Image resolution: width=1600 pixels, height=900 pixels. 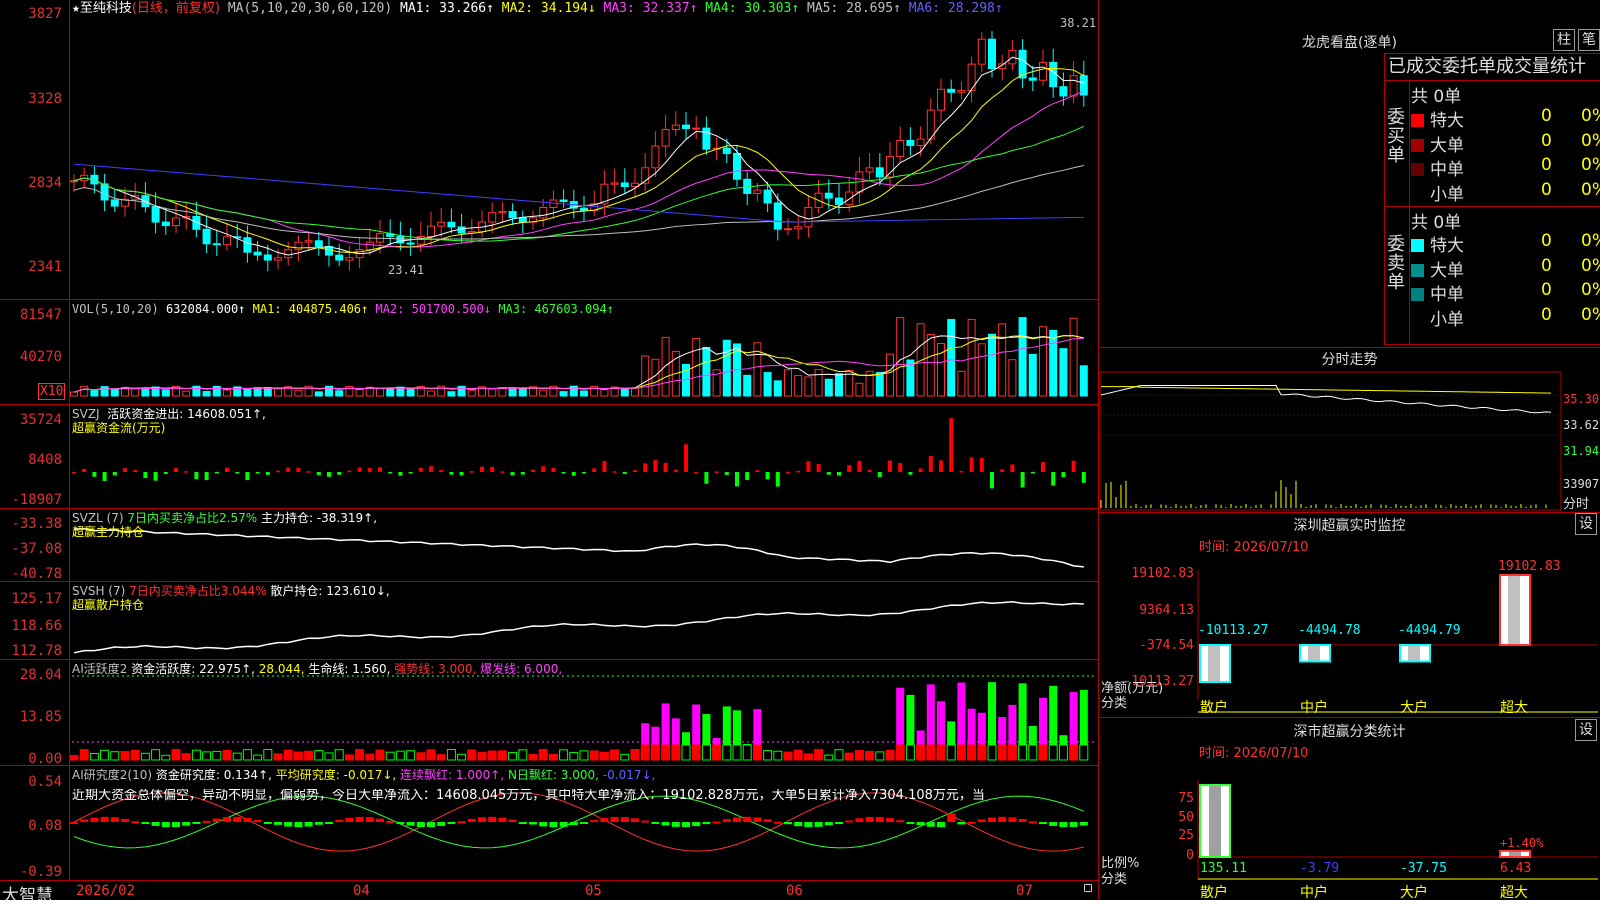 I want to click on monitor-title: 深圳超赢实时监控, so click(x=1349, y=526).